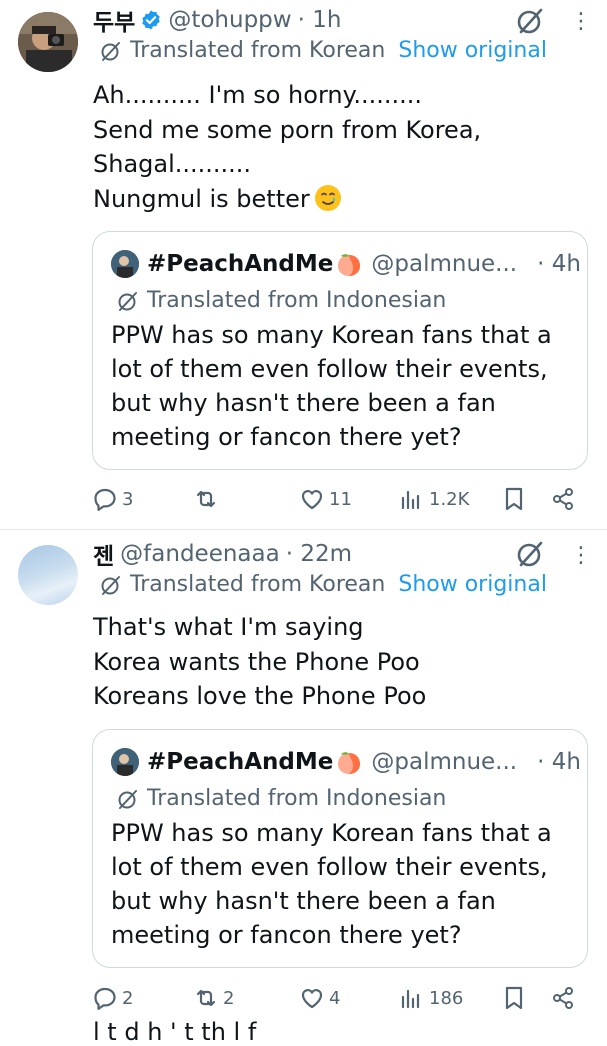 This screenshot has height=1046, width=607. I want to click on action-bar: 3 11 1.2K, so click(303, 499).